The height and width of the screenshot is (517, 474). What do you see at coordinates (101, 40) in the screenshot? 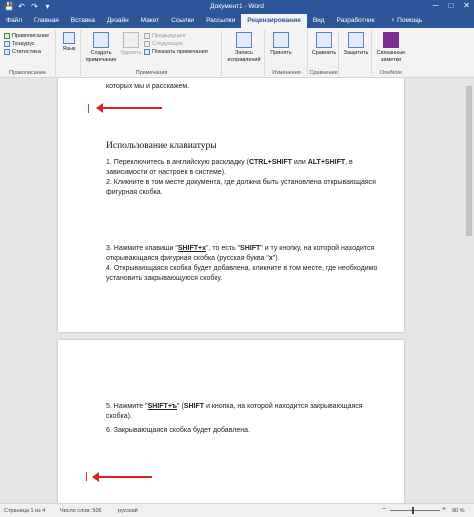
I see `new-comment-icon` at bounding box center [101, 40].